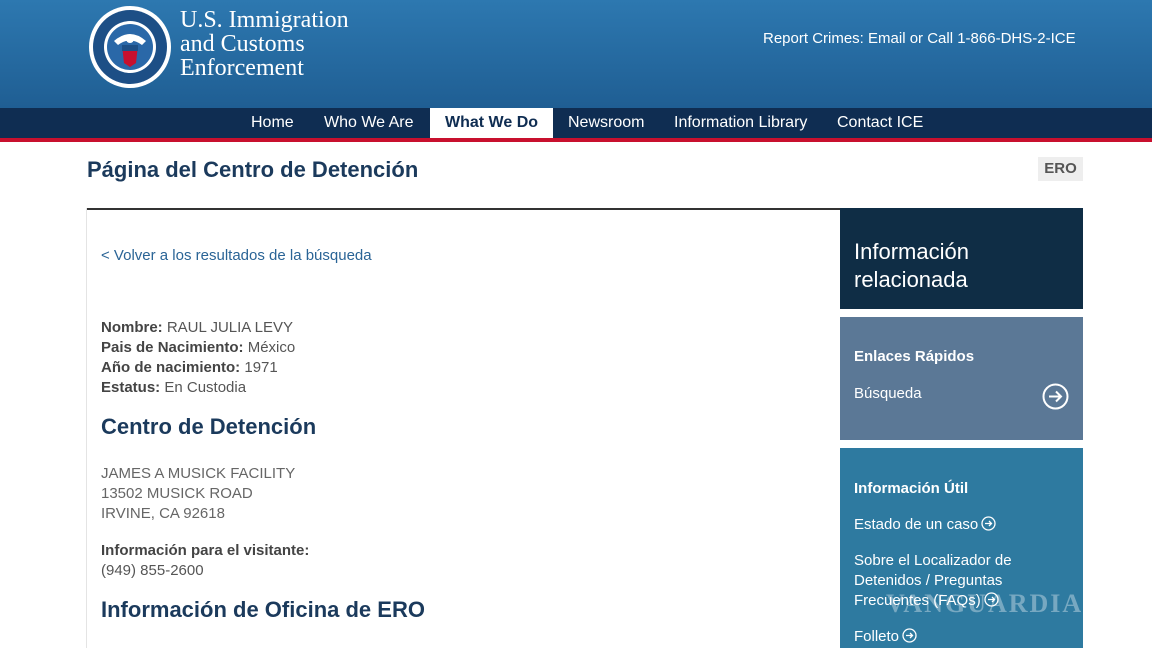  Describe the element at coordinates (205, 387) in the screenshot. I see `detail-value: En Custodia` at that location.